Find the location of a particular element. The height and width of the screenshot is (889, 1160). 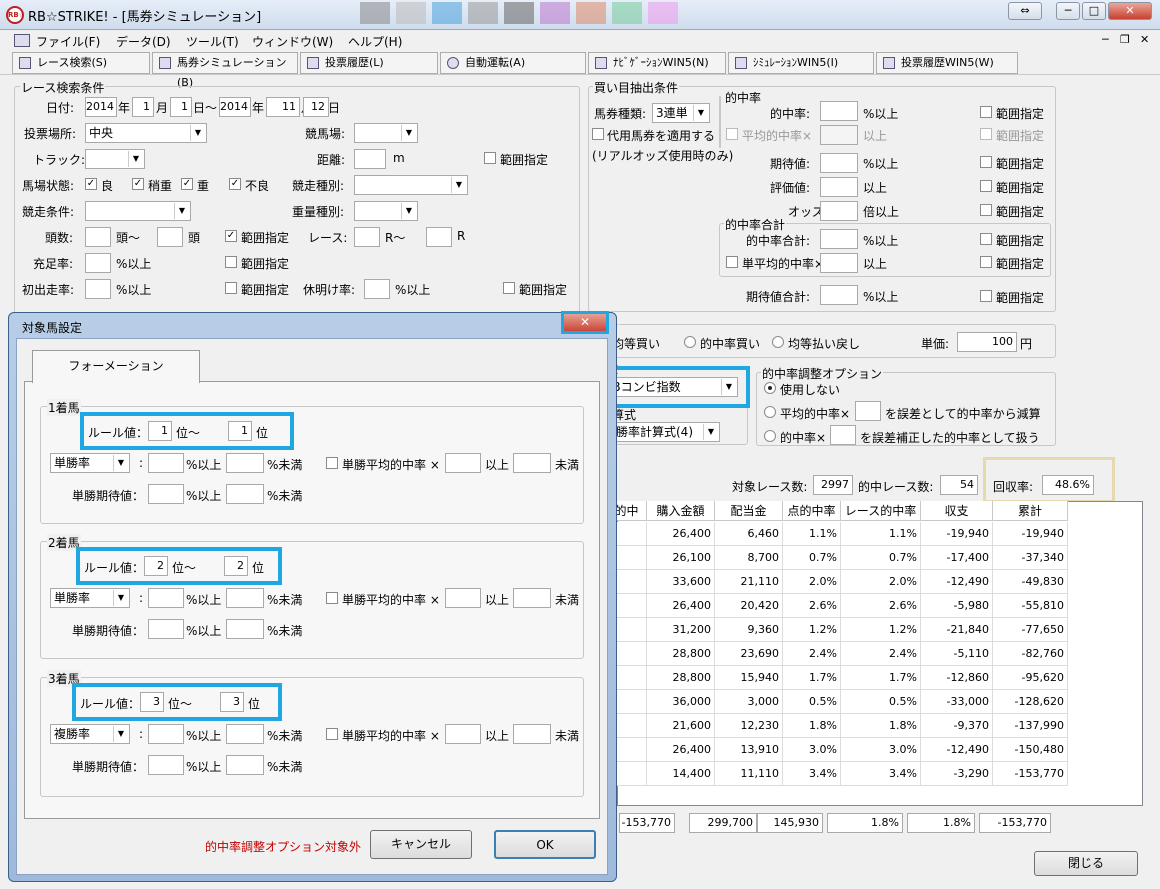

hit-sum-input is located at coordinates (839, 239).